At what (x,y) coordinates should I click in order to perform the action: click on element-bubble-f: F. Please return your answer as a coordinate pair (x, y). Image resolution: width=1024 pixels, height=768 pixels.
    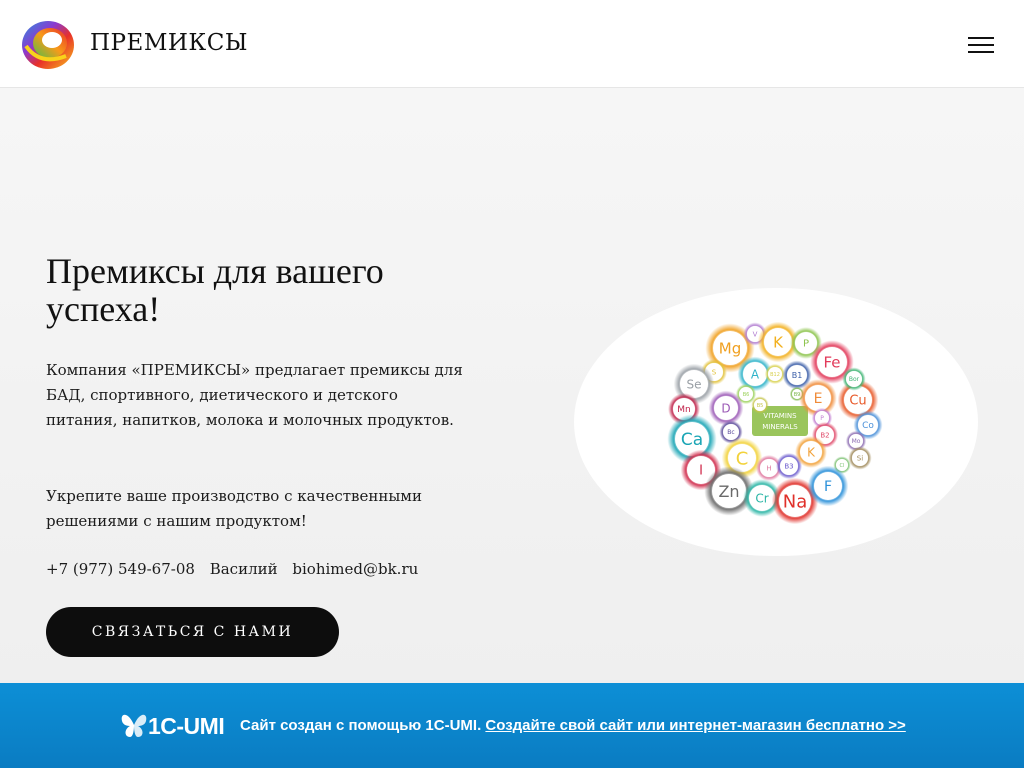
    Looking at the image, I should click on (828, 486).